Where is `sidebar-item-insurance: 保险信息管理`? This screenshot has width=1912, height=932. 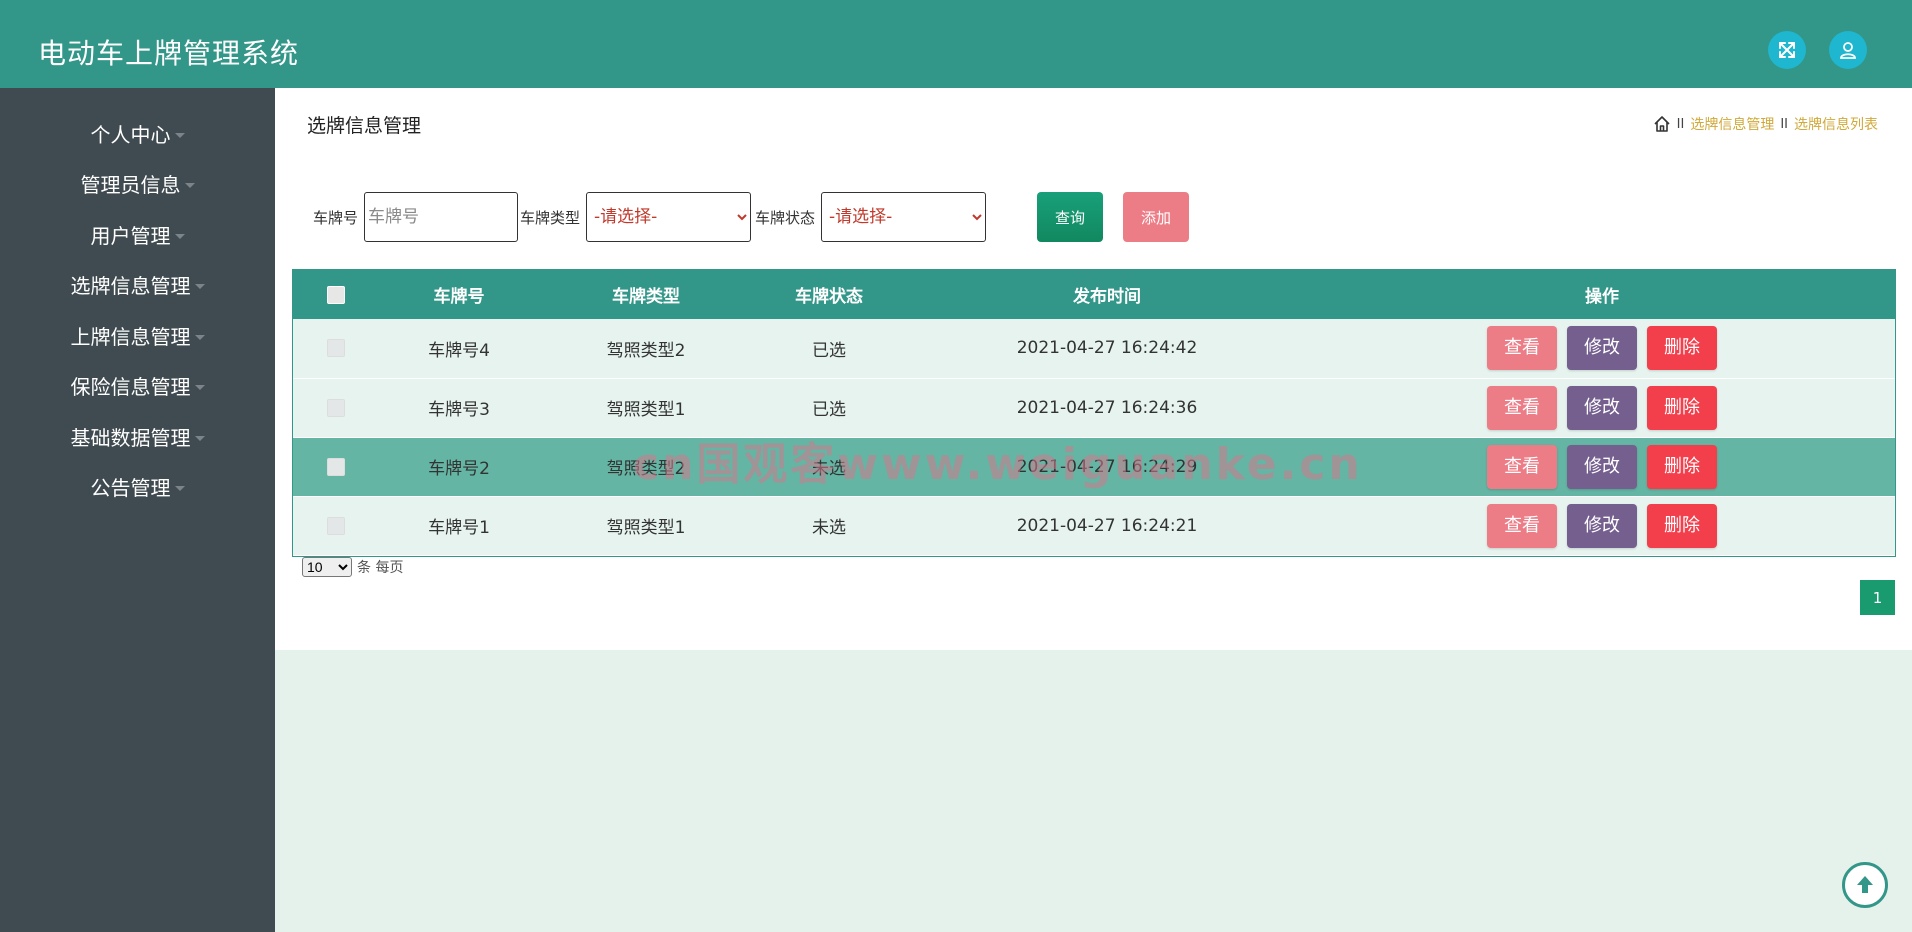
sidebar-item-insurance: 保险信息管理 is located at coordinates (137, 386).